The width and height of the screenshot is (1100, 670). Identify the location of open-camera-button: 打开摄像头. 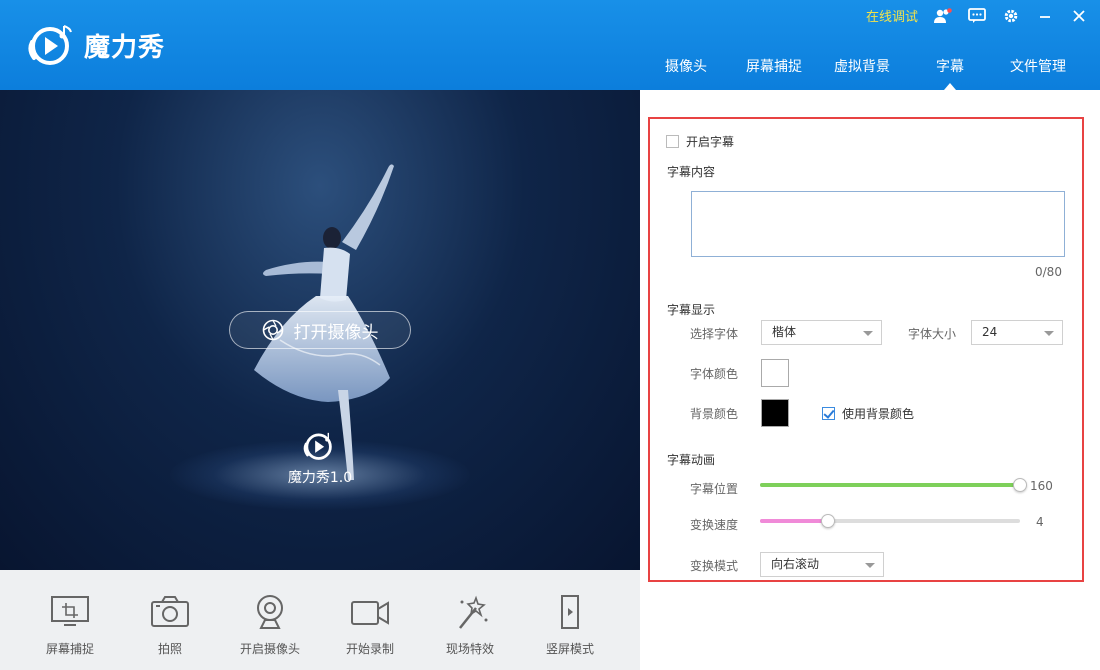
(320, 330).